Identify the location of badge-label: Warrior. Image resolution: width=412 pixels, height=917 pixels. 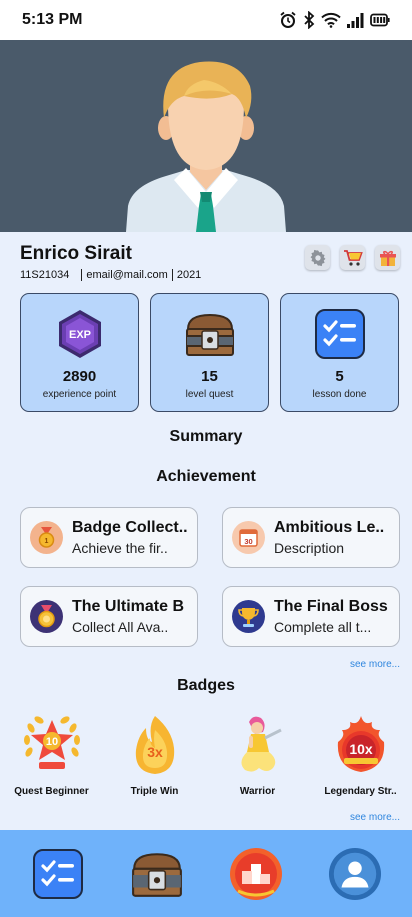
(257, 791).